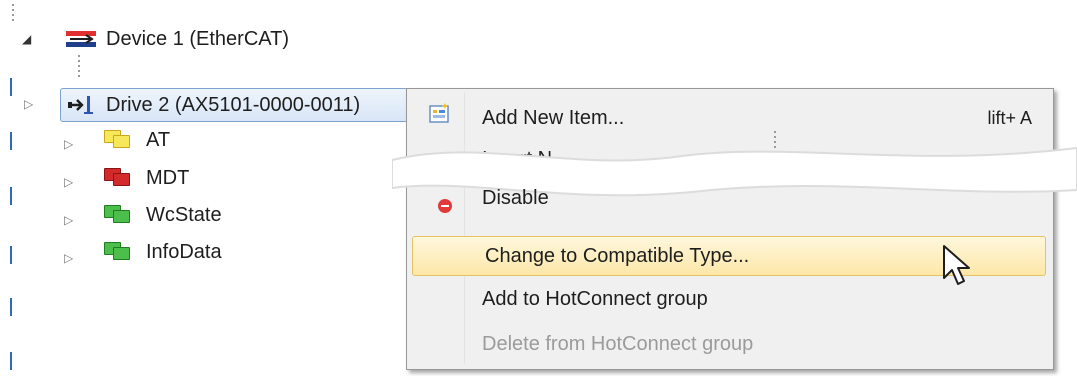 The width and height of the screenshot is (1077, 376). Describe the element at coordinates (158, 140) in the screenshot. I see `tree-child-label: AT` at that location.